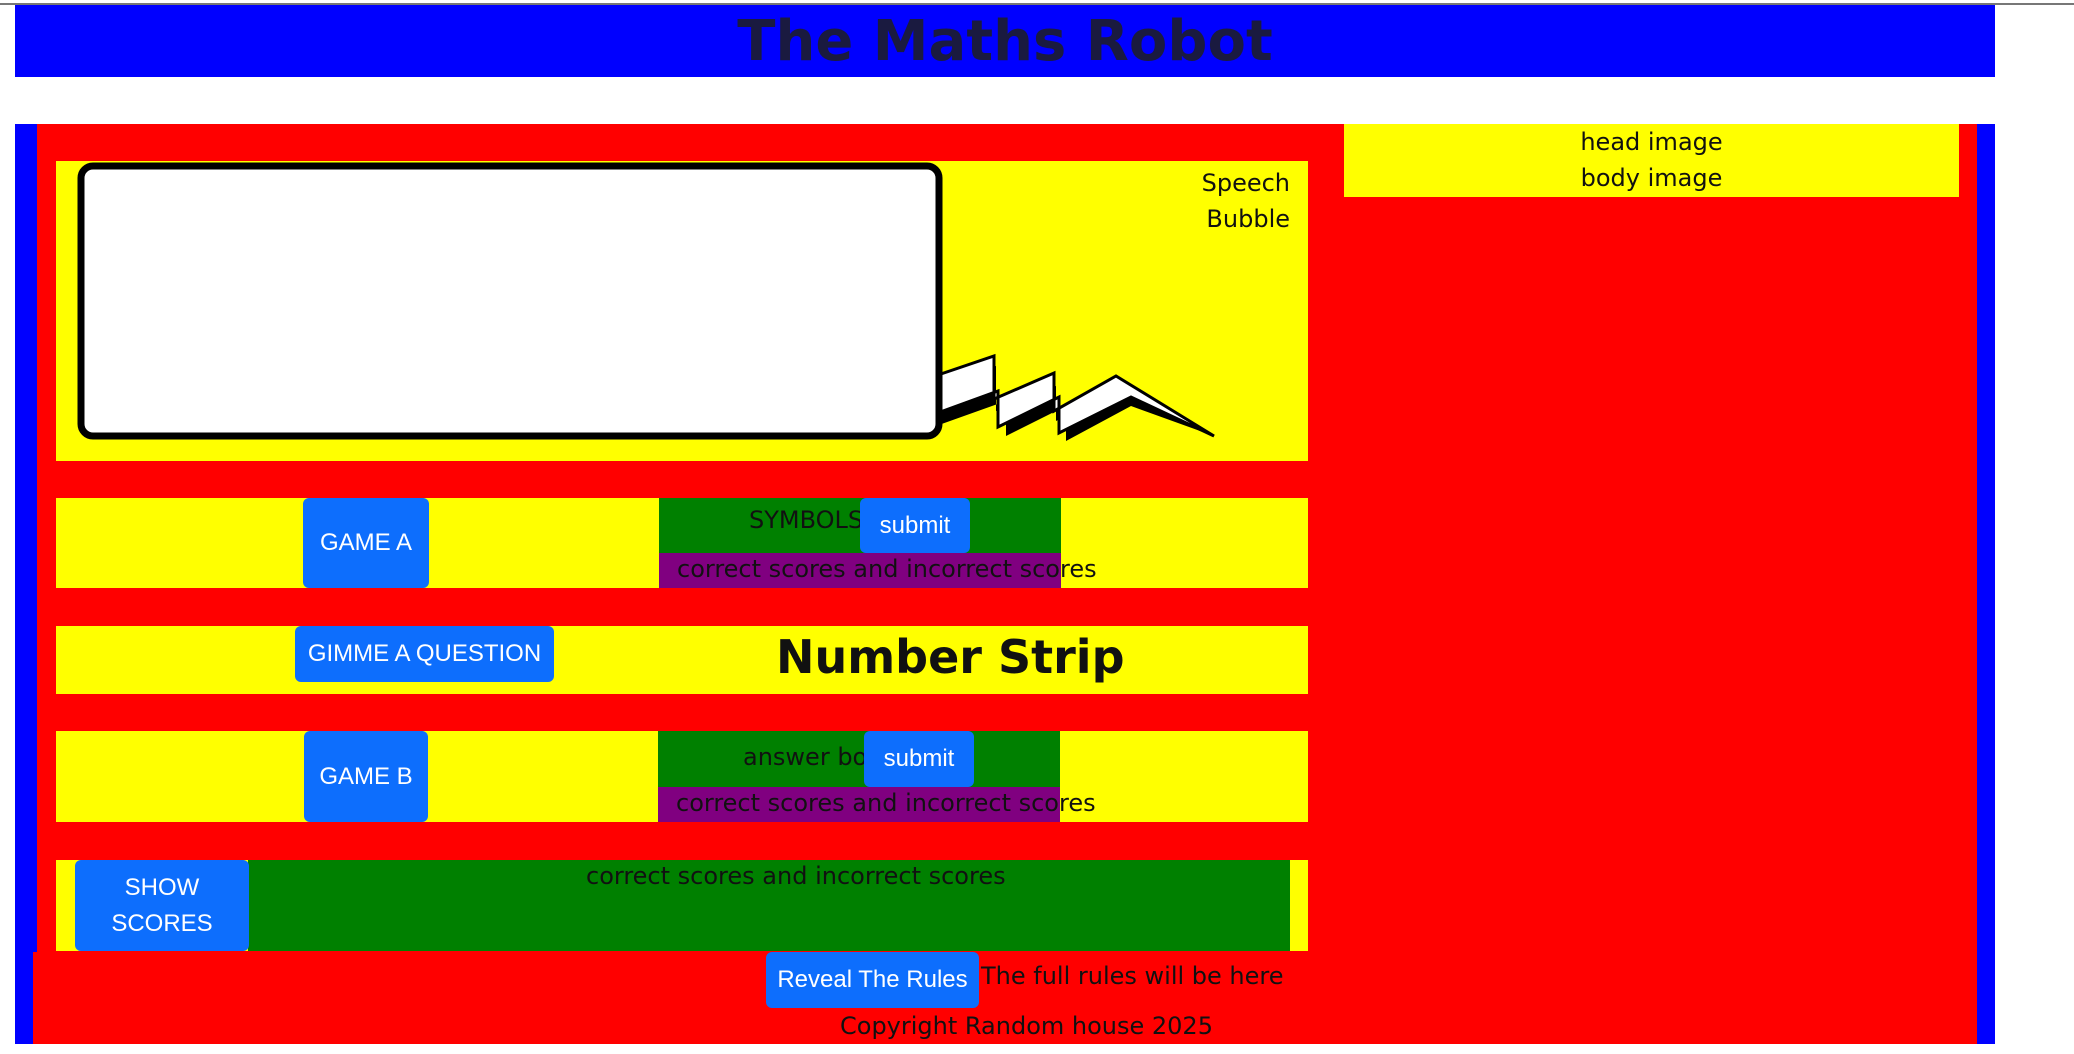 The width and height of the screenshot is (2074, 1054). What do you see at coordinates (646, 301) in the screenshot?
I see `speech-bubble-shape` at bounding box center [646, 301].